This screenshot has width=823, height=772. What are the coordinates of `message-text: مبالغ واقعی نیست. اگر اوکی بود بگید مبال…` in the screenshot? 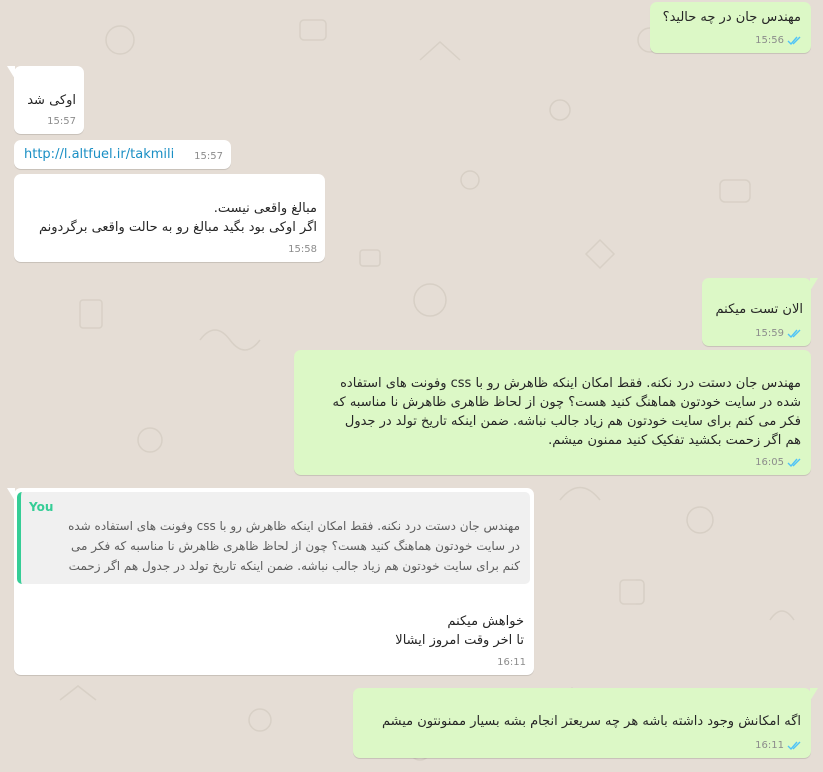 It's located at (177, 218).